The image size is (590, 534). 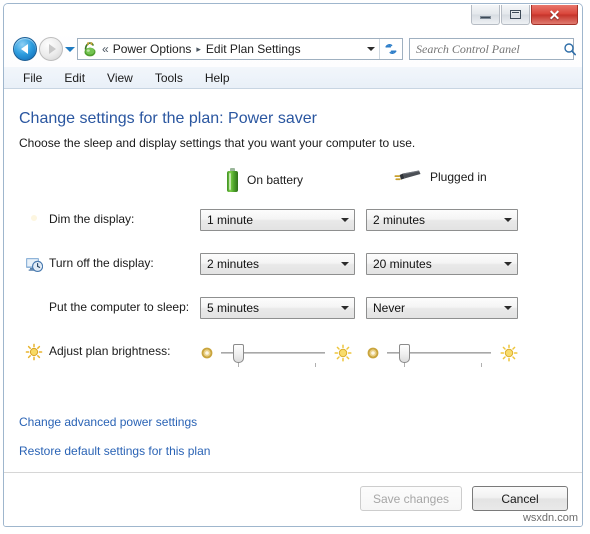 I want to click on menu-item-help: Help, so click(x=217, y=78).